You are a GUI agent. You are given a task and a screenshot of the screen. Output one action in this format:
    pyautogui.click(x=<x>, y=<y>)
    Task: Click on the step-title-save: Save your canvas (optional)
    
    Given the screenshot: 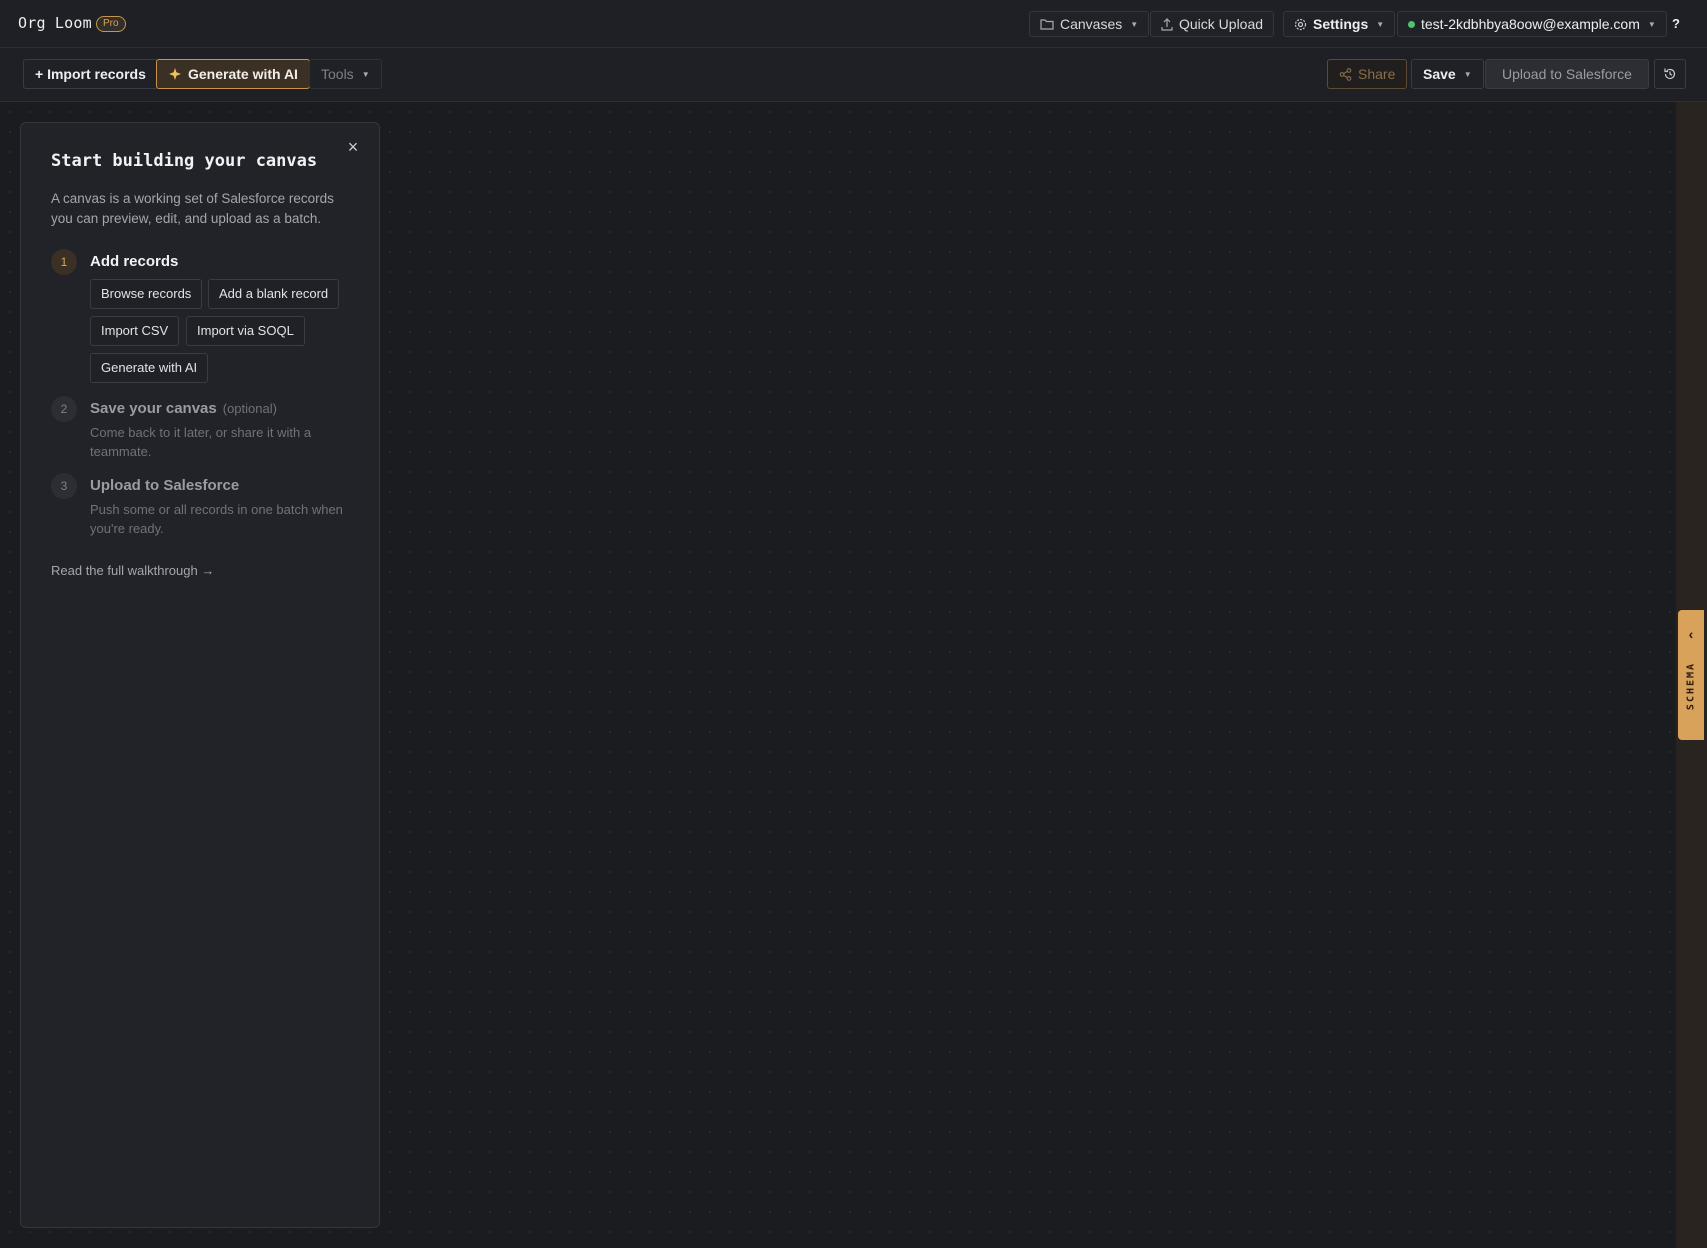 What is the action you would take?
    pyautogui.click(x=183, y=408)
    